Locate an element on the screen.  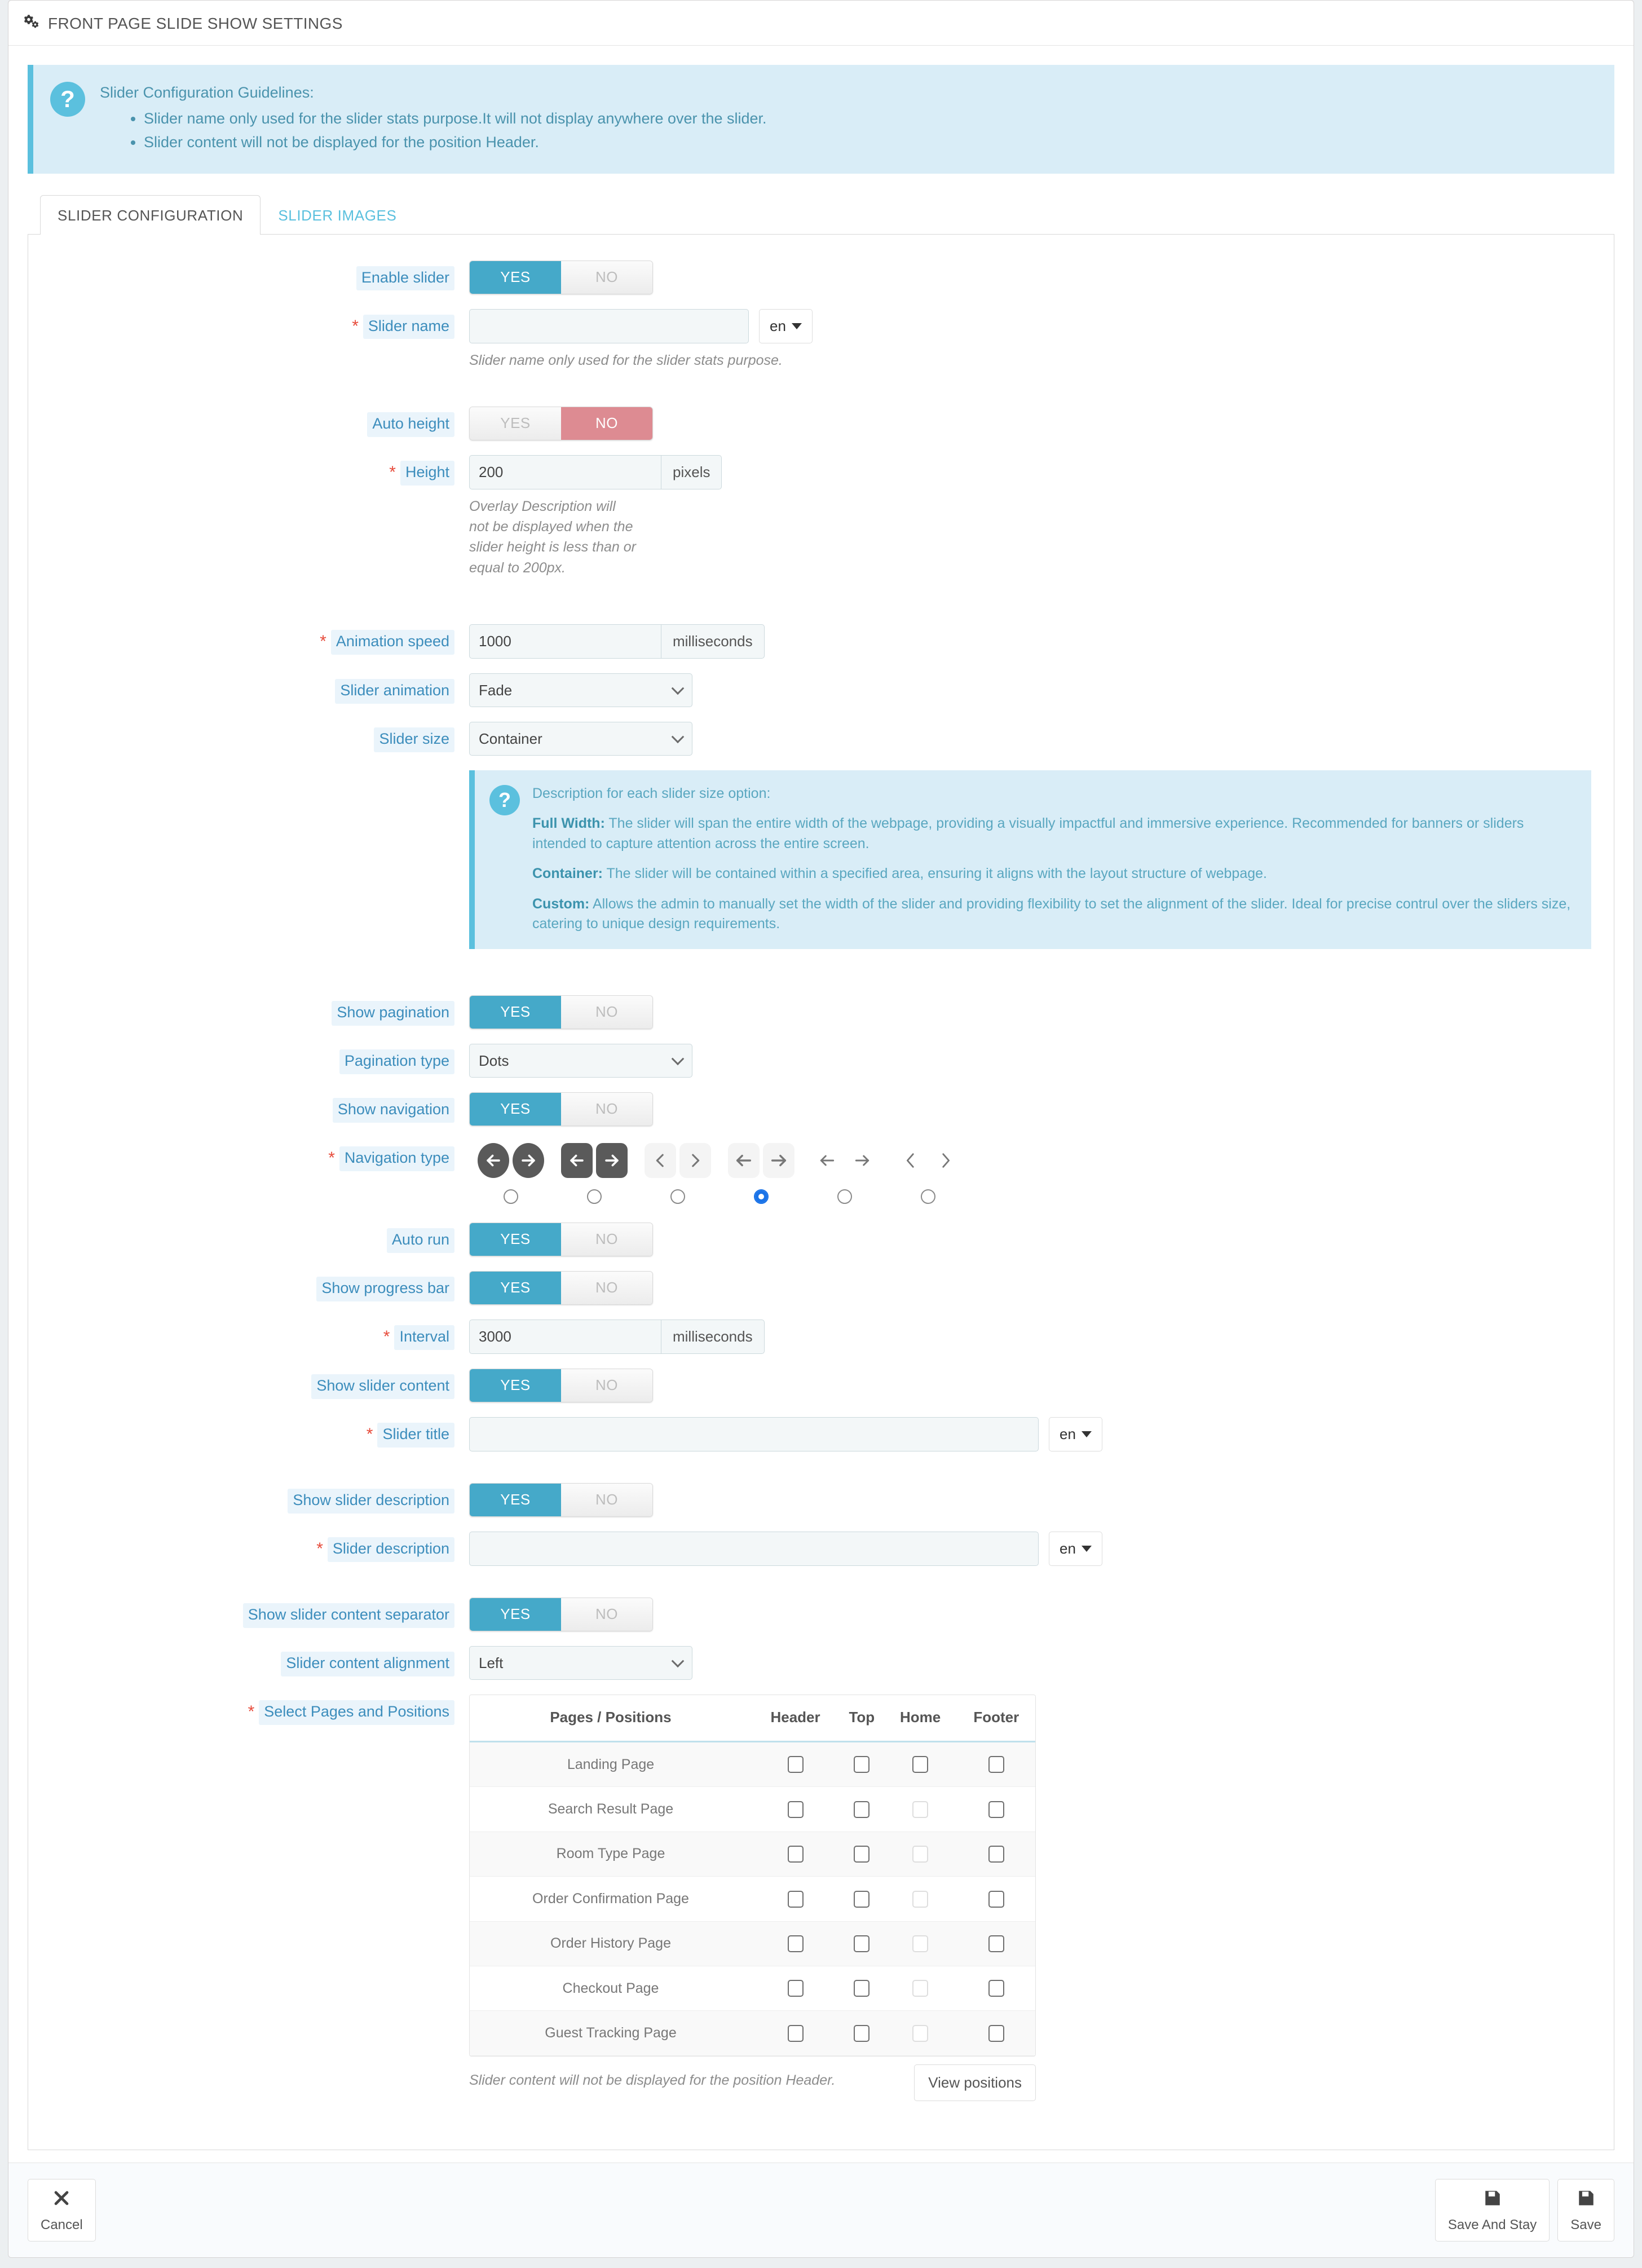
home-checkbox is located at coordinates (920, 1764).